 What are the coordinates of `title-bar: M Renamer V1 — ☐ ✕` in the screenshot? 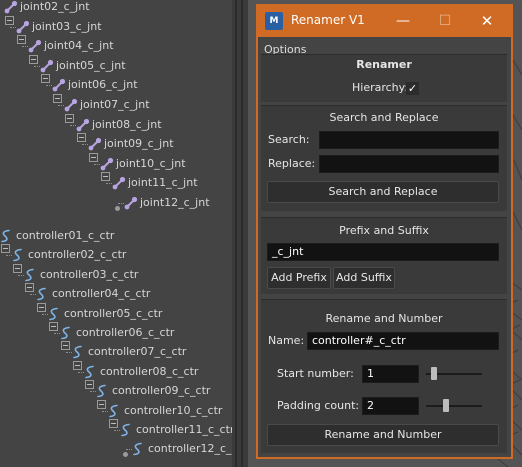 It's located at (384, 21).